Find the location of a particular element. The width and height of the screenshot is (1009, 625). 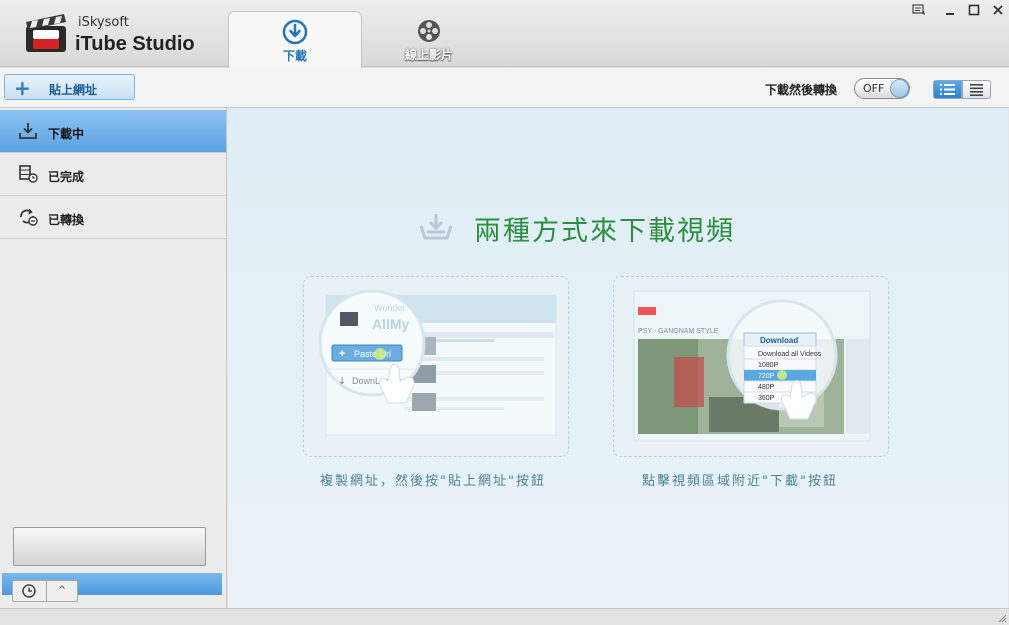

paste-url-demo: Wonder AllMy + Paste Url ↓ DownLoading is located at coordinates (436, 366).